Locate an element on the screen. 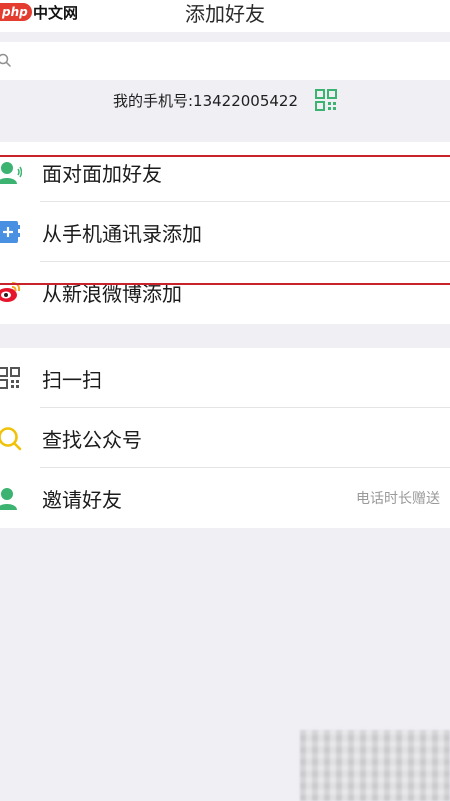 The image size is (450, 801). qr-code-icon is located at coordinates (326, 100).